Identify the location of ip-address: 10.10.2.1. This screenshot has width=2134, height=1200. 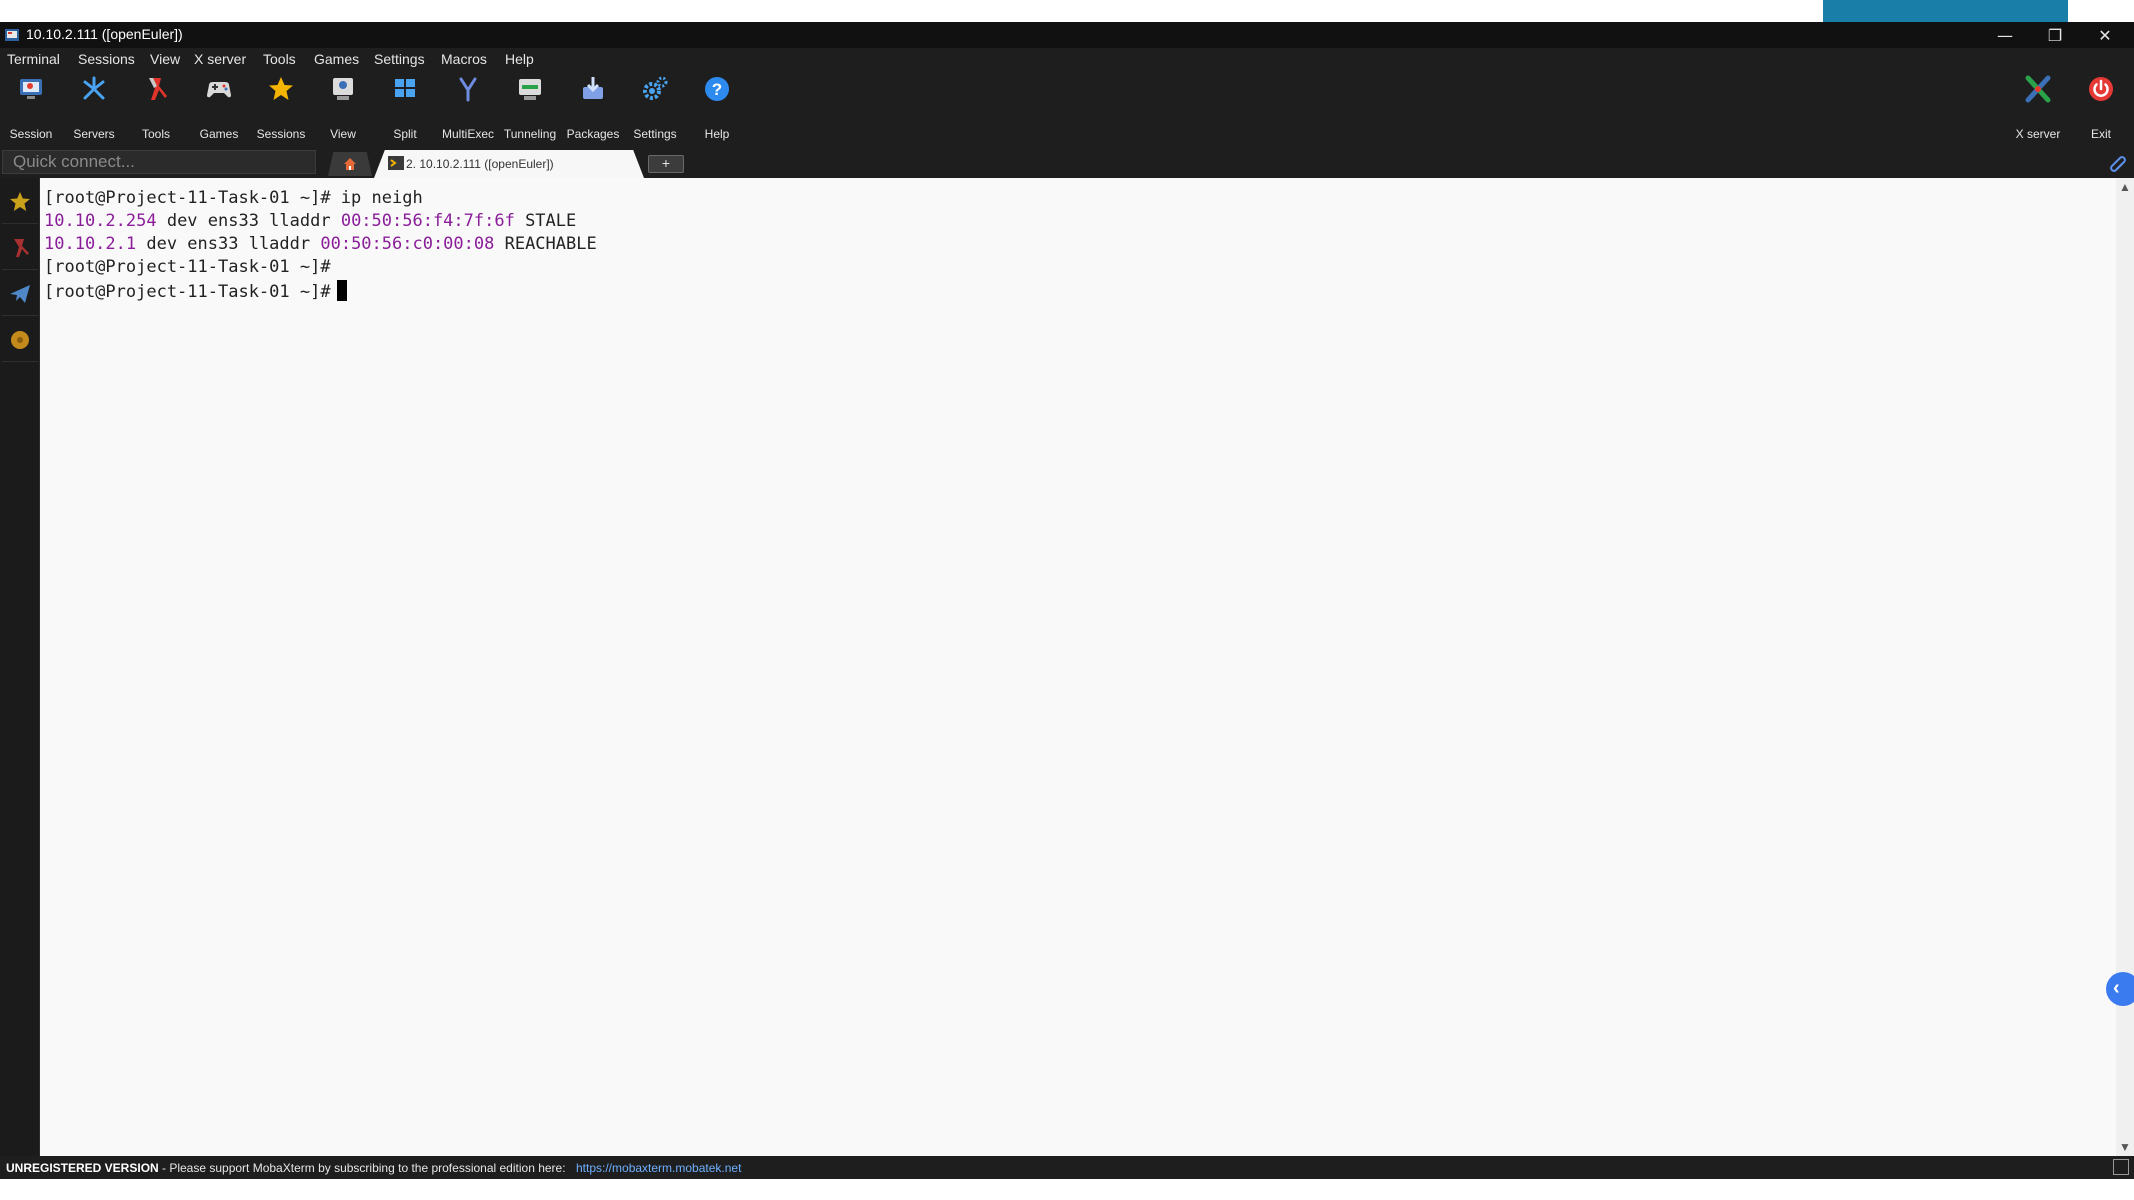
(90, 244).